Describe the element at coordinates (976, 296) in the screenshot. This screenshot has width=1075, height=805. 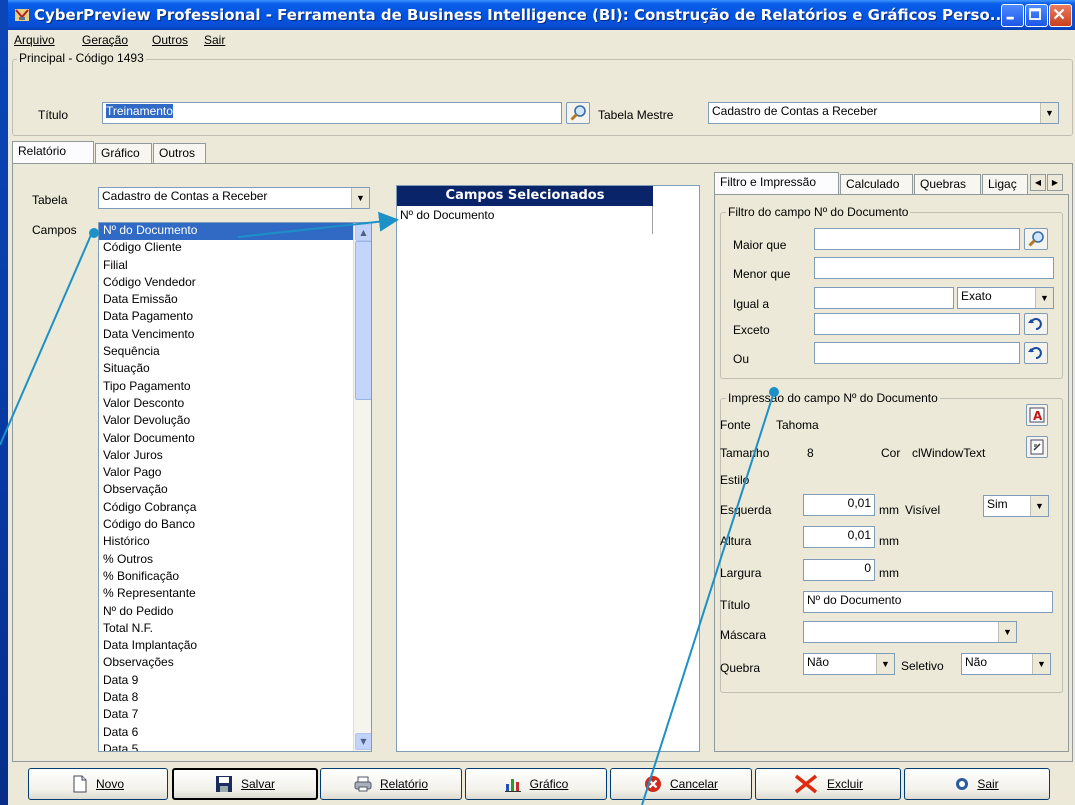
I see `igual-mode-value: Exato` at that location.